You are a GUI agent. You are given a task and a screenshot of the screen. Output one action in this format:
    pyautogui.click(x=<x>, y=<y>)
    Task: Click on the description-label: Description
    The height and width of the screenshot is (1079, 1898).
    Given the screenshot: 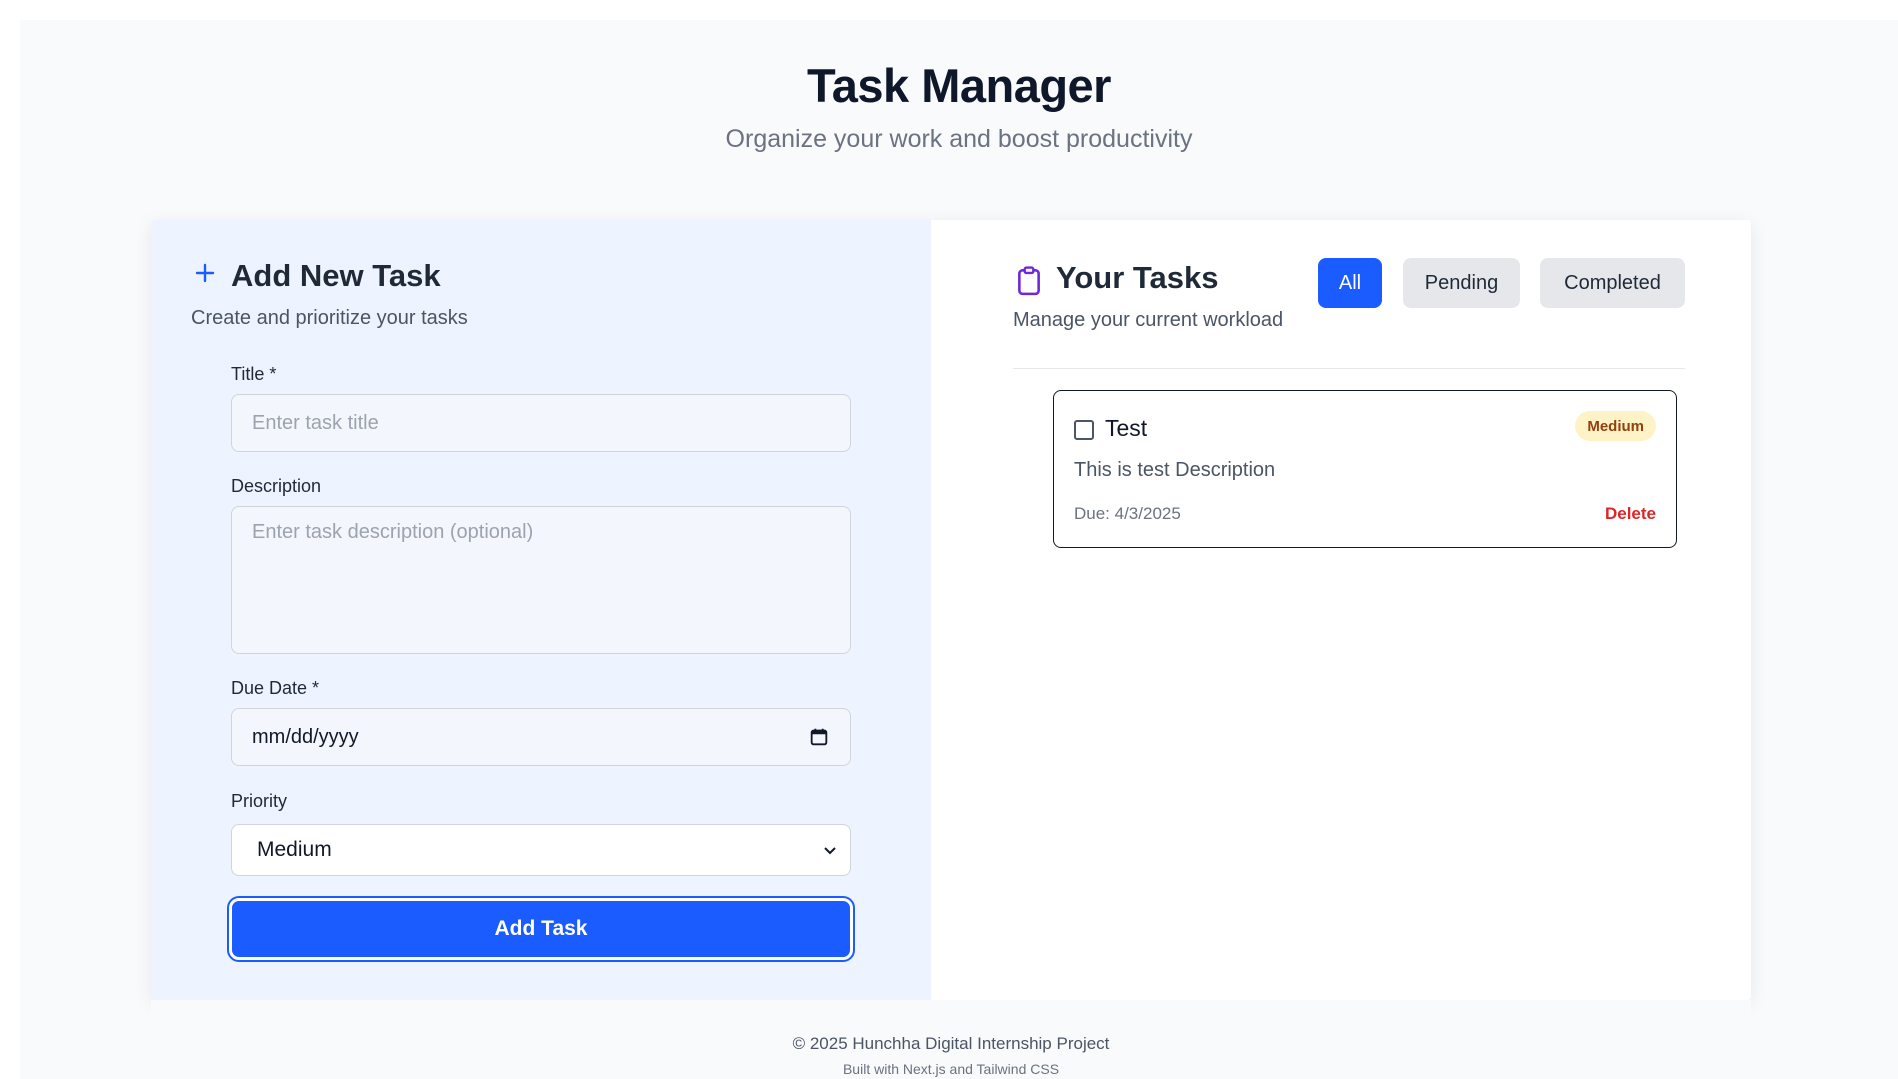 What is the action you would take?
    pyautogui.click(x=276, y=486)
    